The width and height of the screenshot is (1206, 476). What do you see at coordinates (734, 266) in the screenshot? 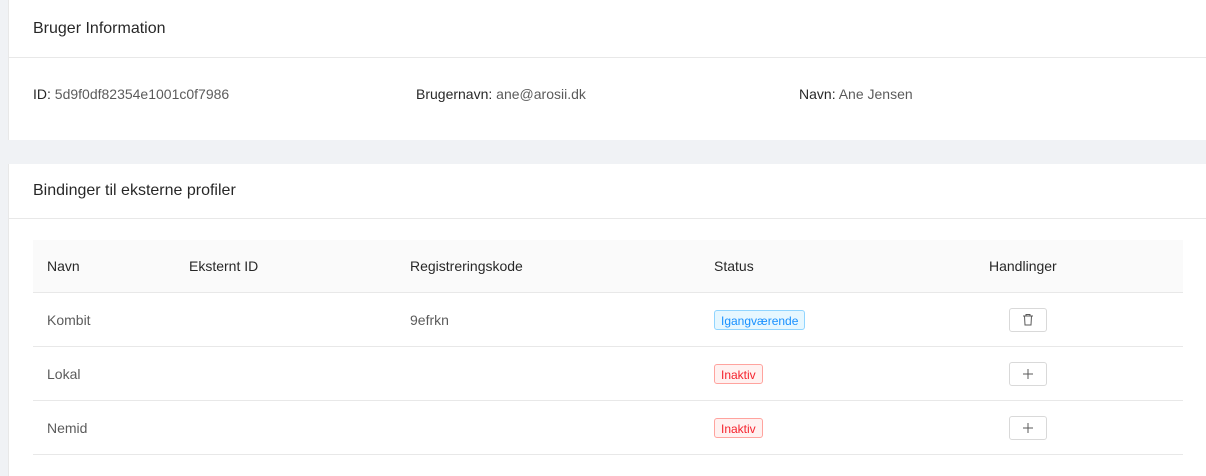
I see `column-header-status: Status` at bounding box center [734, 266].